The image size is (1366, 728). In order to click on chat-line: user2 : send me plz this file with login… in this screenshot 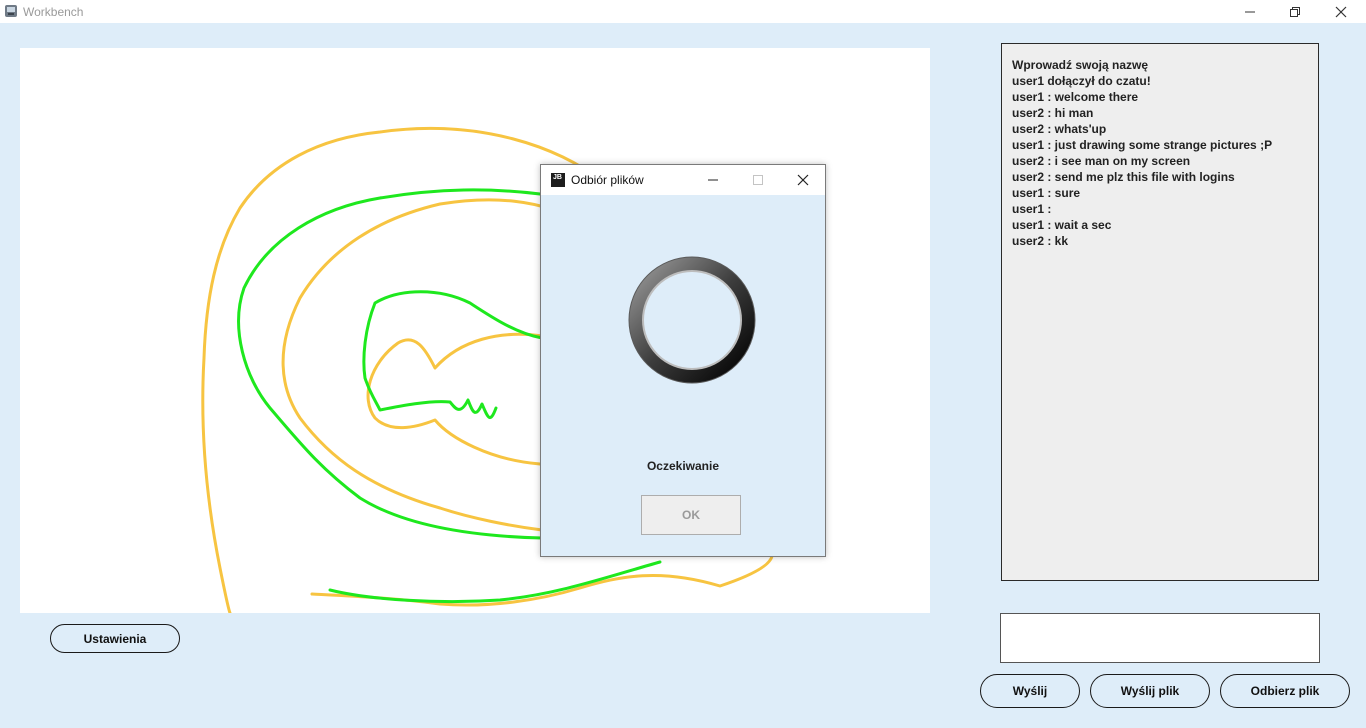, I will do `click(1123, 177)`.